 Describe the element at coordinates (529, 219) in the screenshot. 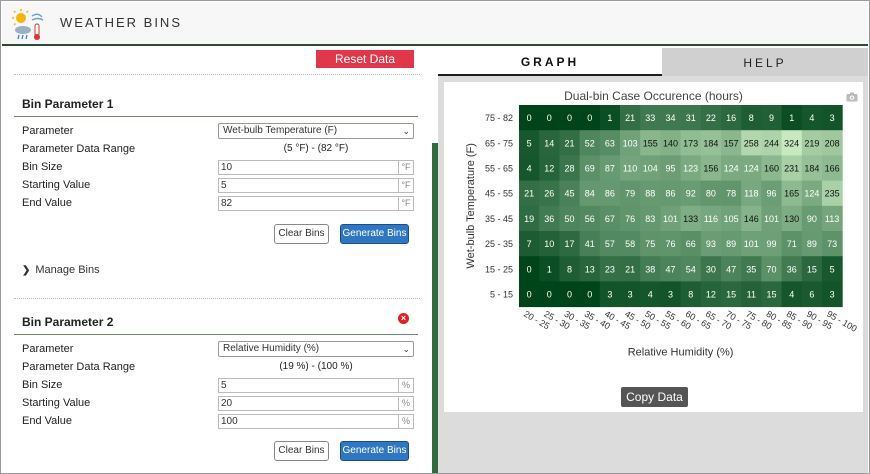

I see `heatmap-cell-label: 19` at that location.